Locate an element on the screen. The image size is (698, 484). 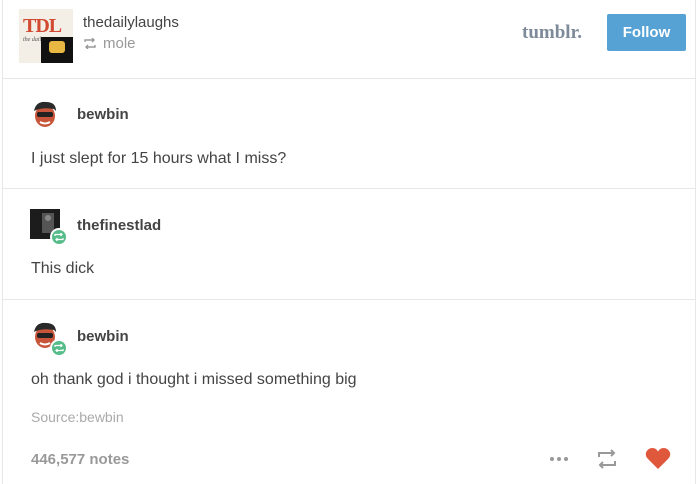
post-actions is located at coordinates (610, 458).